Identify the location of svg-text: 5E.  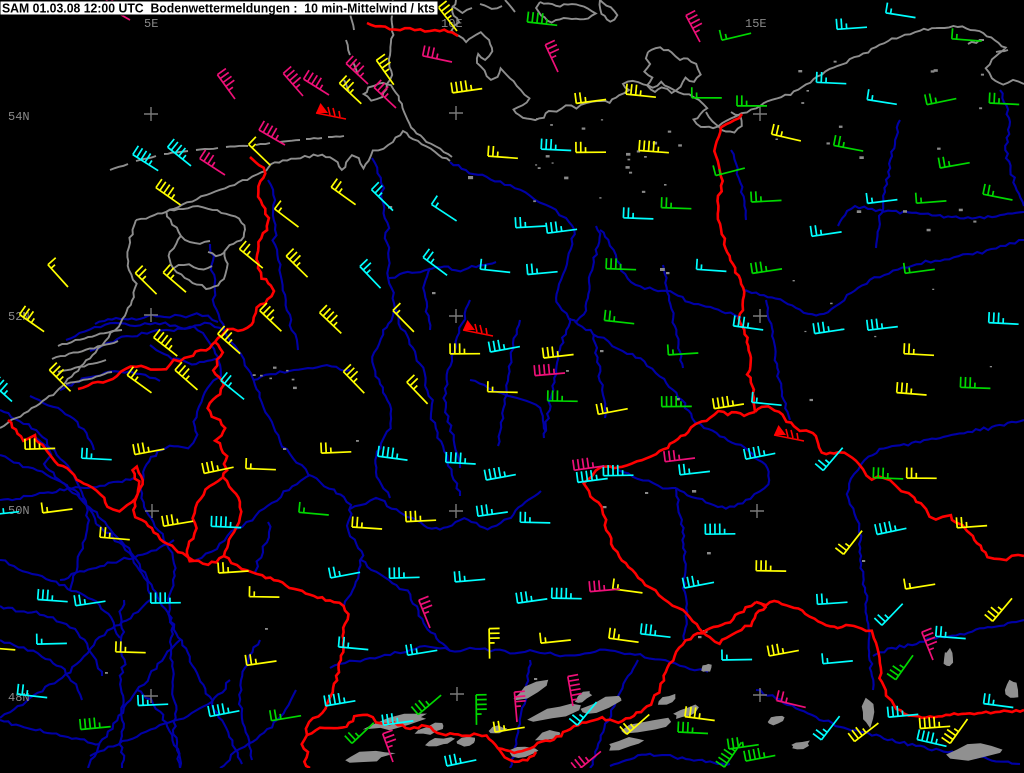
(151, 24).